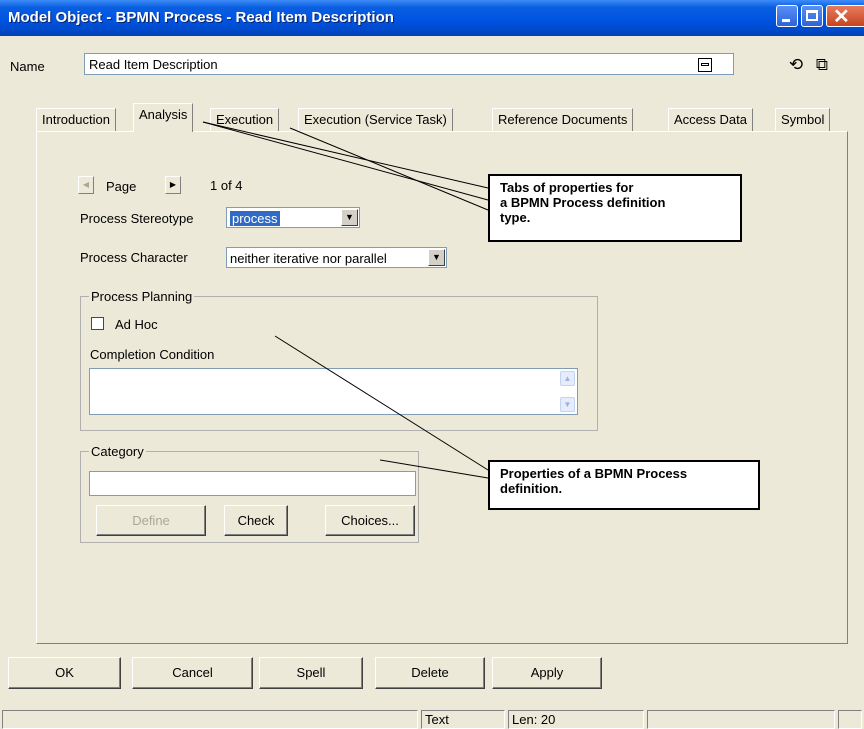  I want to click on status-length: Len: 20, so click(576, 719).